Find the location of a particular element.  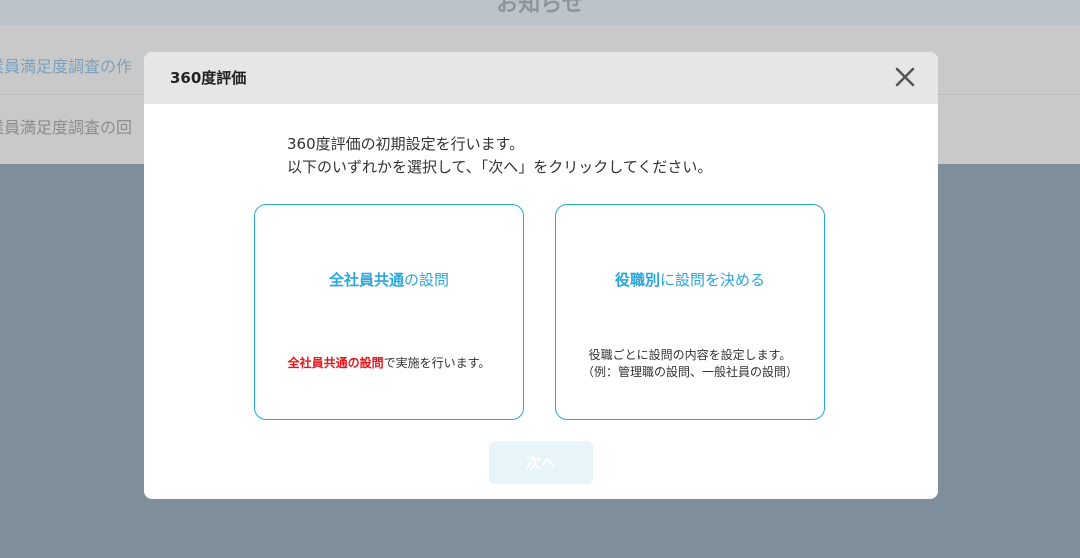

option-title: 役職別に設問を決める is located at coordinates (690, 279).